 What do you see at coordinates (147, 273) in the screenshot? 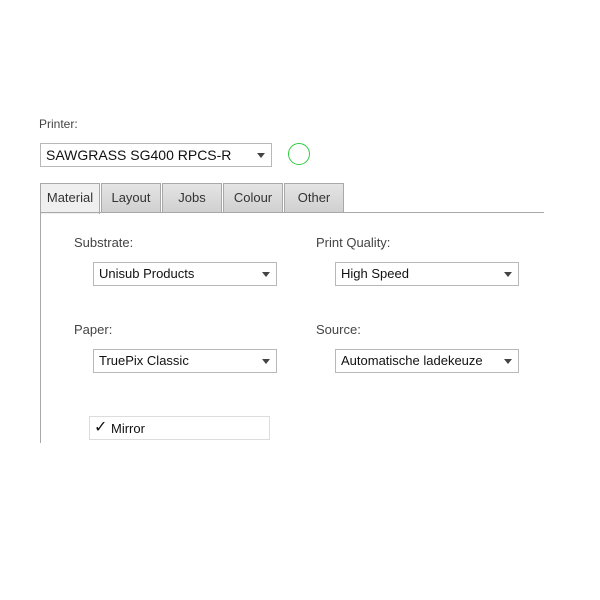
I see `substrate-value: Unisub Products` at bounding box center [147, 273].